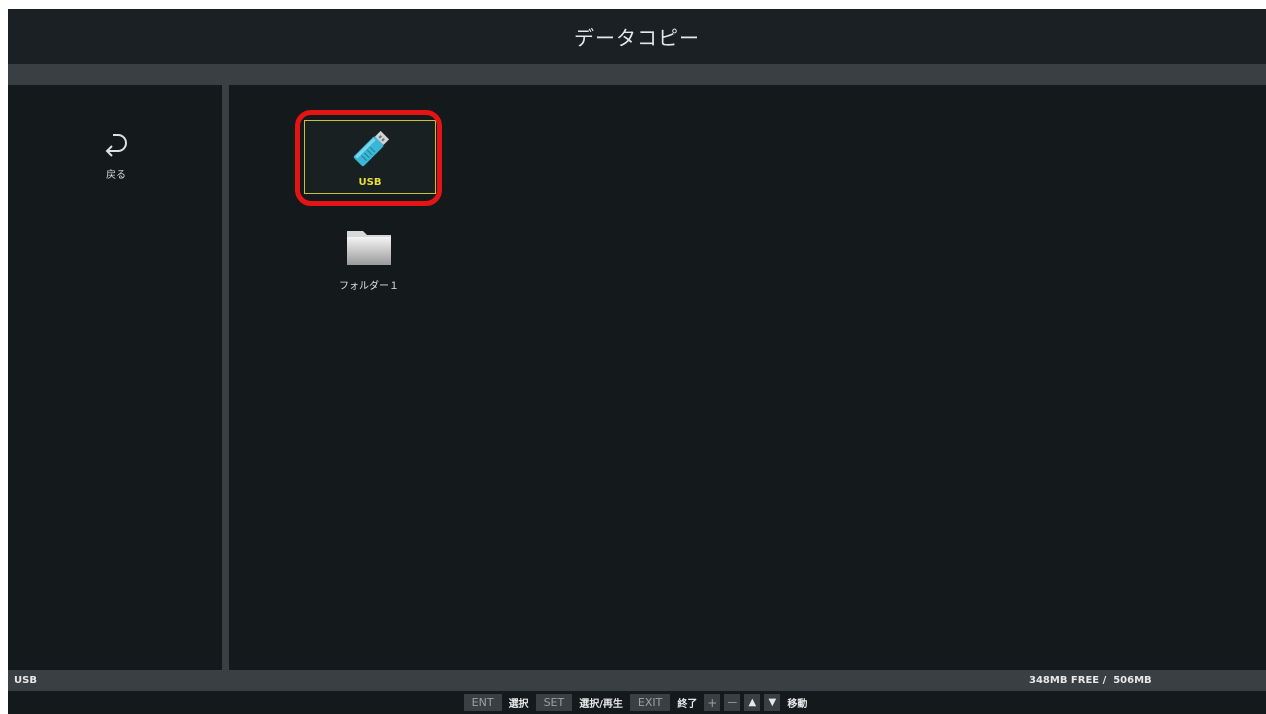 The width and height of the screenshot is (1266, 714). What do you see at coordinates (115, 377) in the screenshot?
I see `sidebar: 戻る` at bounding box center [115, 377].